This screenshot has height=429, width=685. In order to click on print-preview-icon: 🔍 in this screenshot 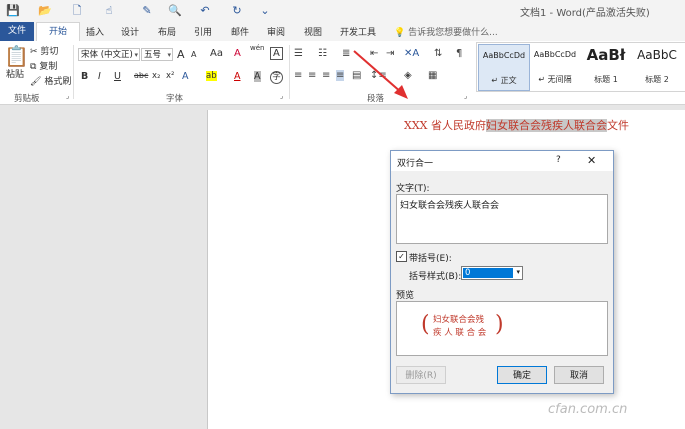, I will do `click(175, 11)`.